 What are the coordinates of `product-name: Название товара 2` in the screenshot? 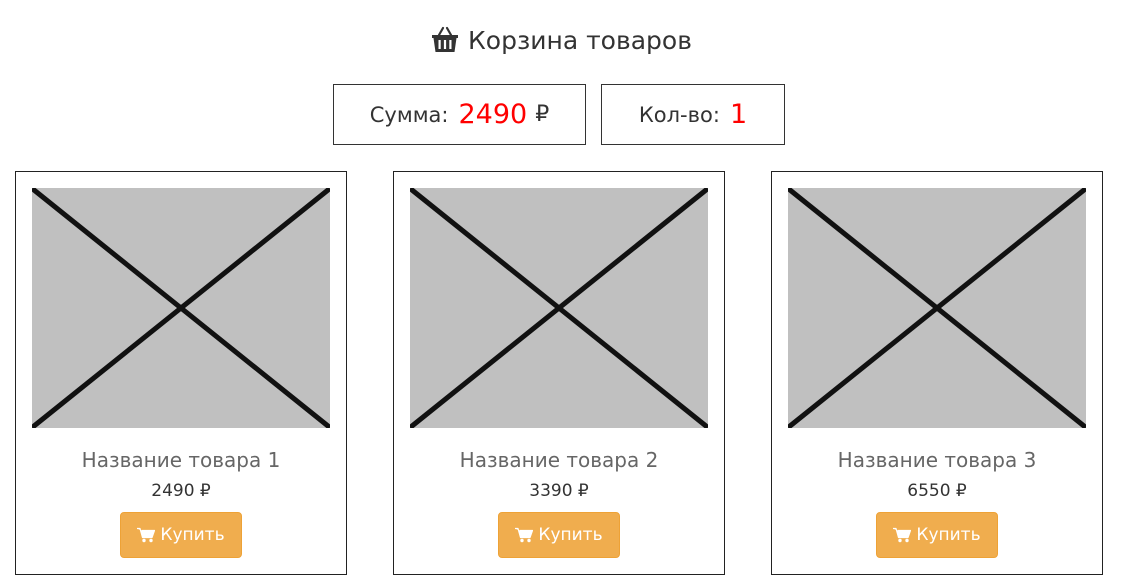 It's located at (559, 460).